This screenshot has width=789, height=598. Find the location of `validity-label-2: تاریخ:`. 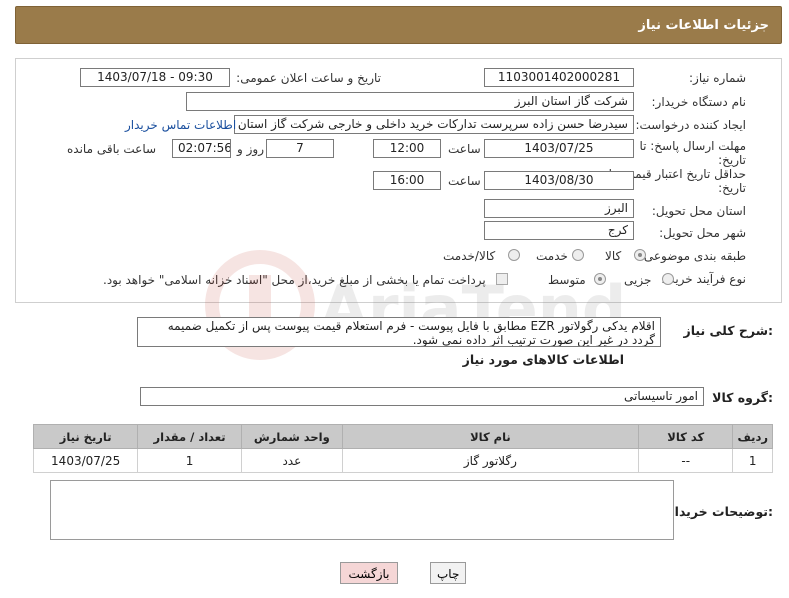

validity-label-2: تاریخ: is located at coordinates (732, 188).